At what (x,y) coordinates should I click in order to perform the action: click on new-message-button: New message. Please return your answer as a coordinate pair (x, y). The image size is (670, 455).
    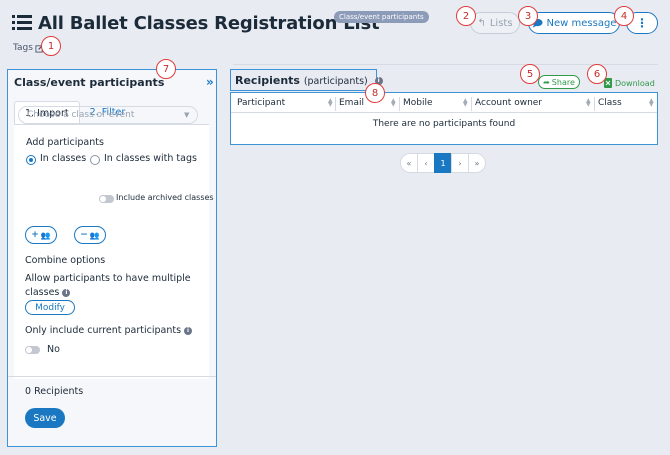
    Looking at the image, I should click on (574, 23).